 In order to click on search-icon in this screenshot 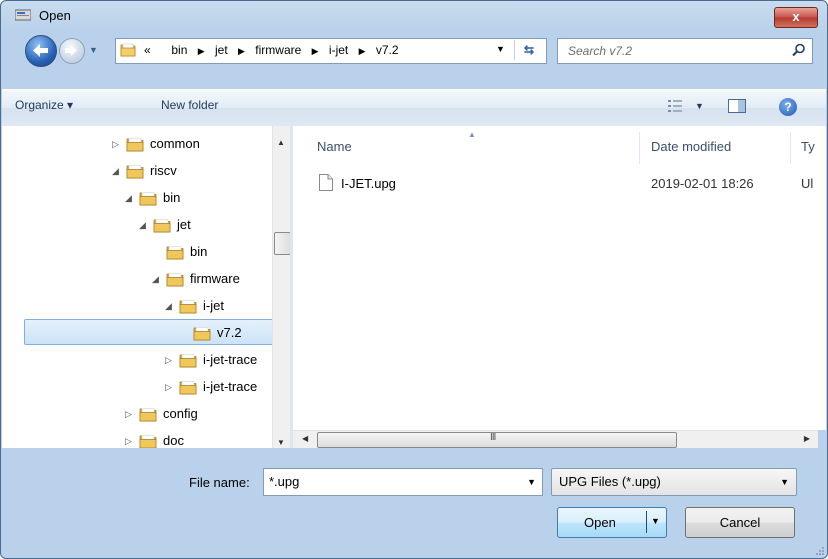, I will do `click(799, 50)`.